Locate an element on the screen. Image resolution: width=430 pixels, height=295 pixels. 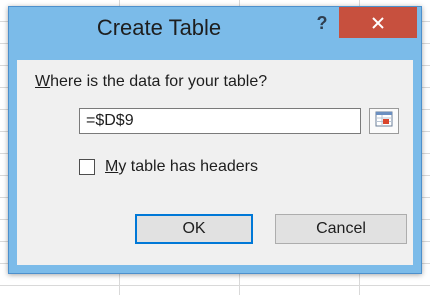
headers-checkbox-row: My table has headers is located at coordinates (168, 167).